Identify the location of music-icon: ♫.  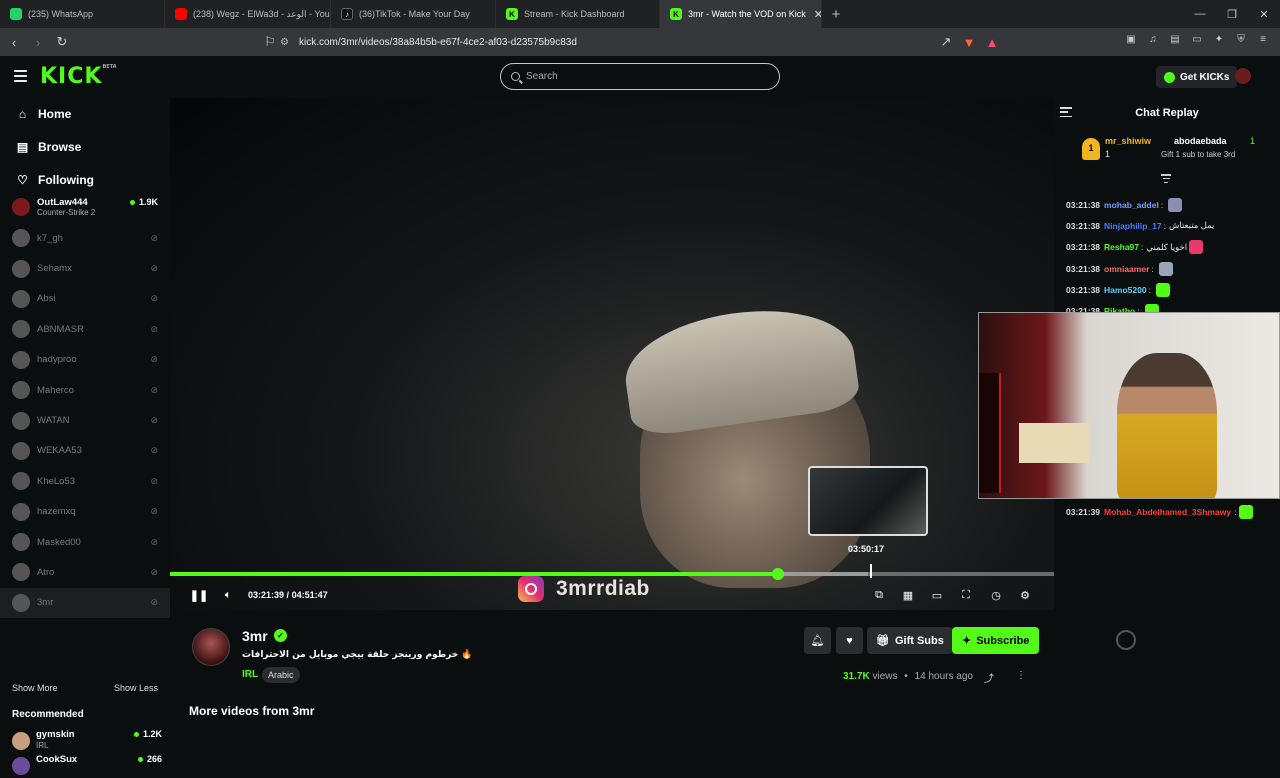
(1153, 39).